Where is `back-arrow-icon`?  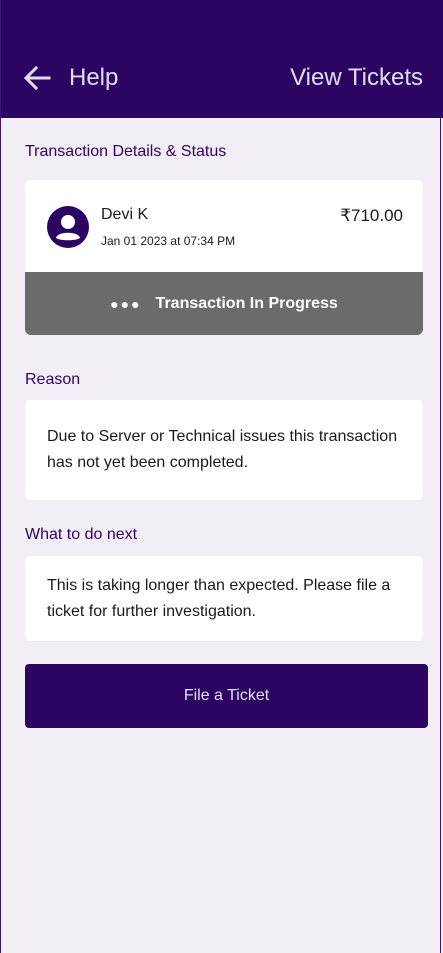
back-arrow-icon is located at coordinates (37, 78).